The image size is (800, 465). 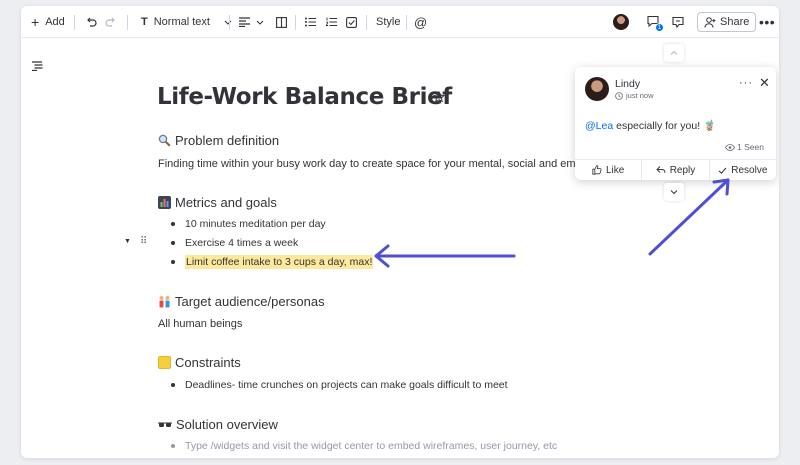 What do you see at coordinates (619, 95) in the screenshot?
I see `clock-icon` at bounding box center [619, 95].